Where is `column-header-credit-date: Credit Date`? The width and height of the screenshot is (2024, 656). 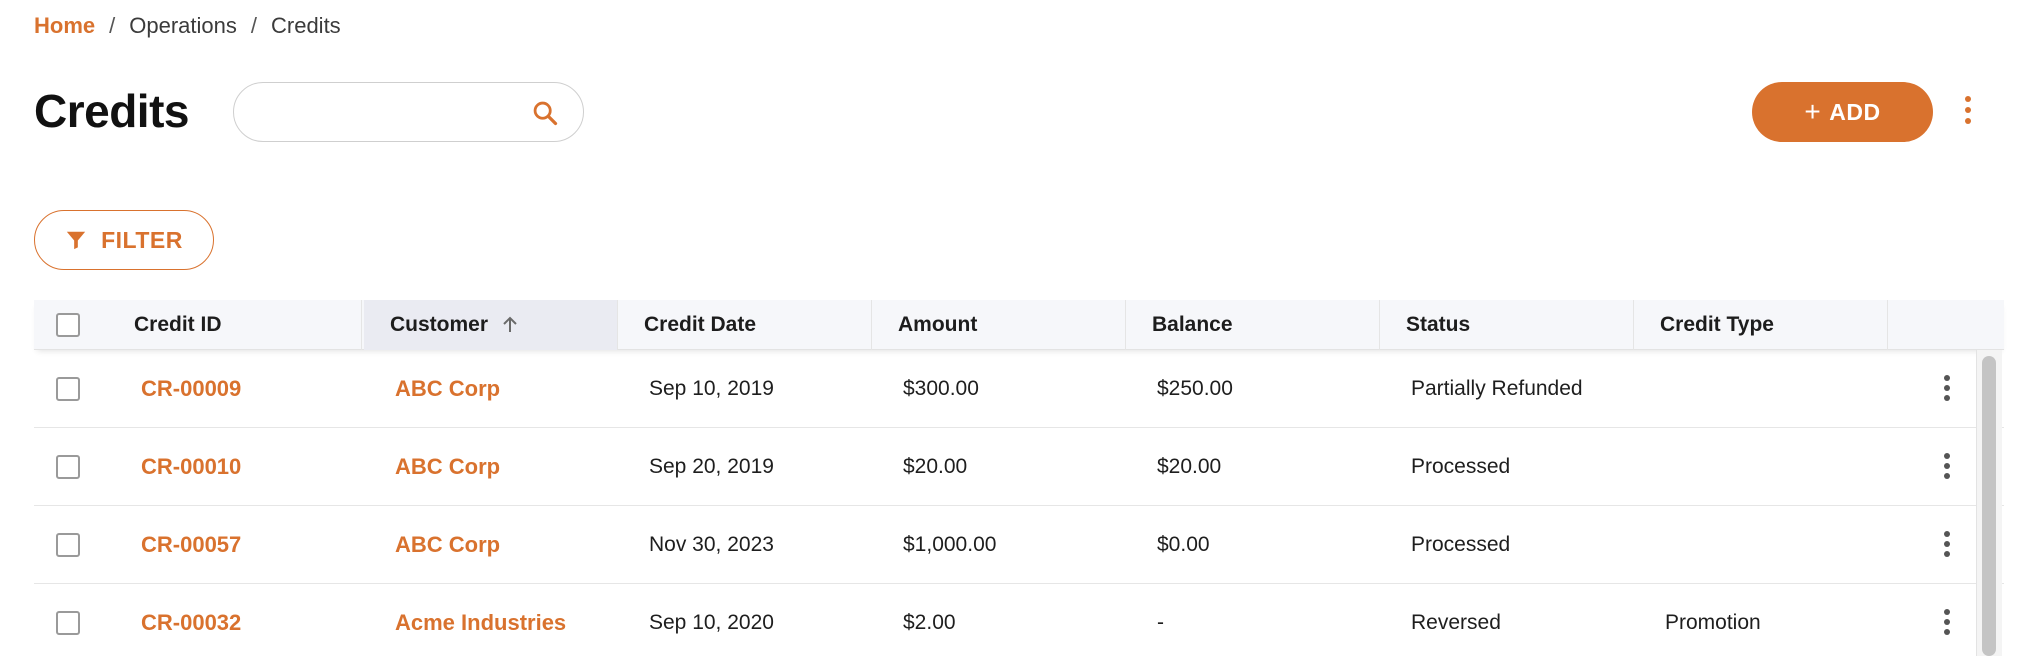
column-header-credit-date: Credit Date is located at coordinates (745, 325).